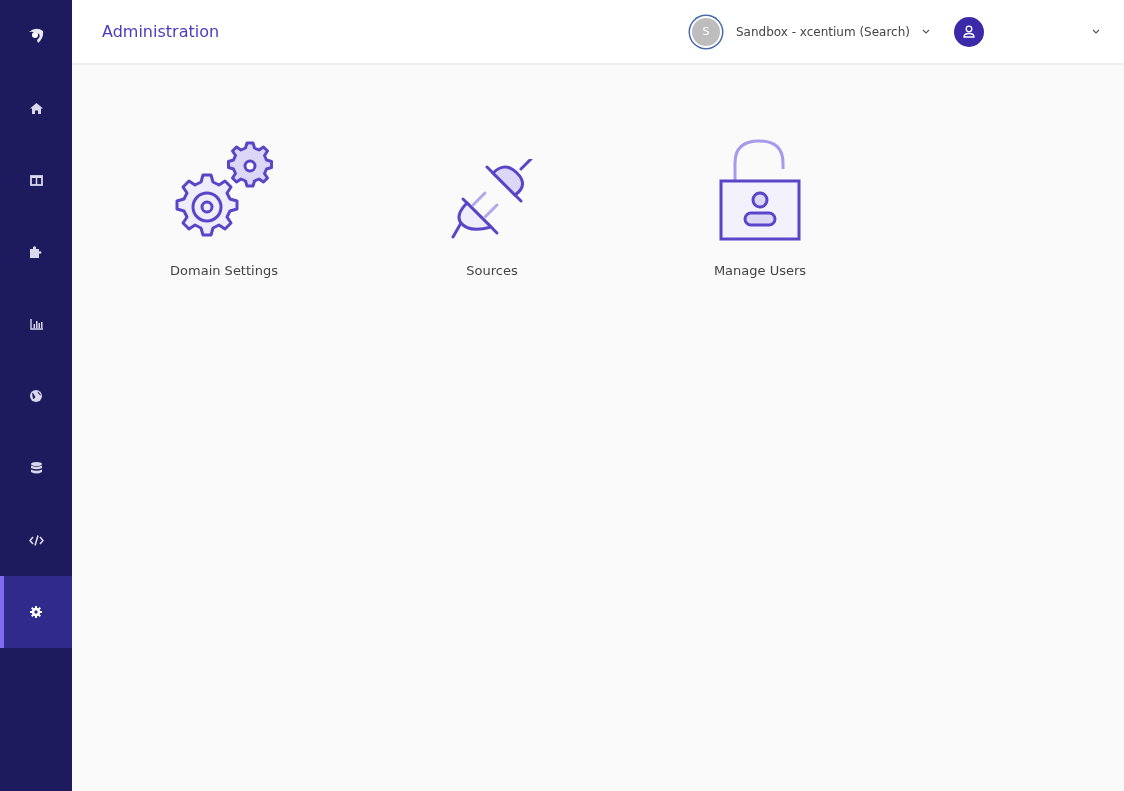  I want to click on database-icon, so click(36, 468).